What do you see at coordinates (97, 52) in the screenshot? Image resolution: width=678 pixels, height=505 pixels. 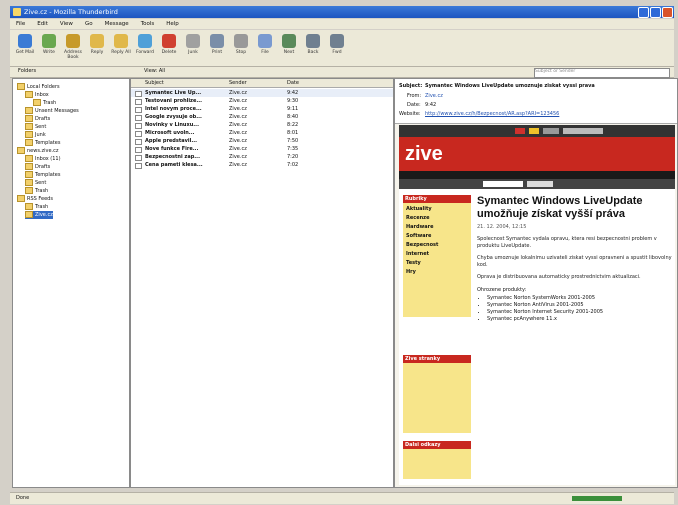 I see `toolbar-label: Reply` at bounding box center [97, 52].